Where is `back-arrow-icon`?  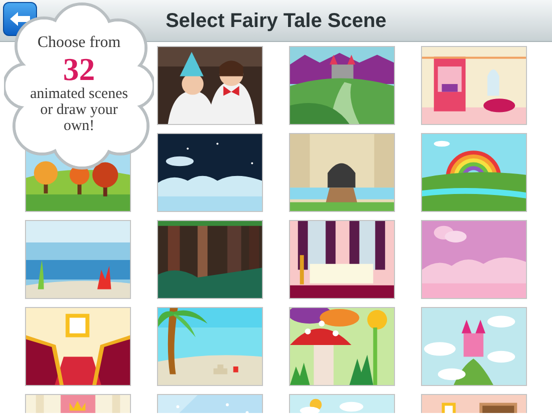 back-arrow-icon is located at coordinates (20, 19).